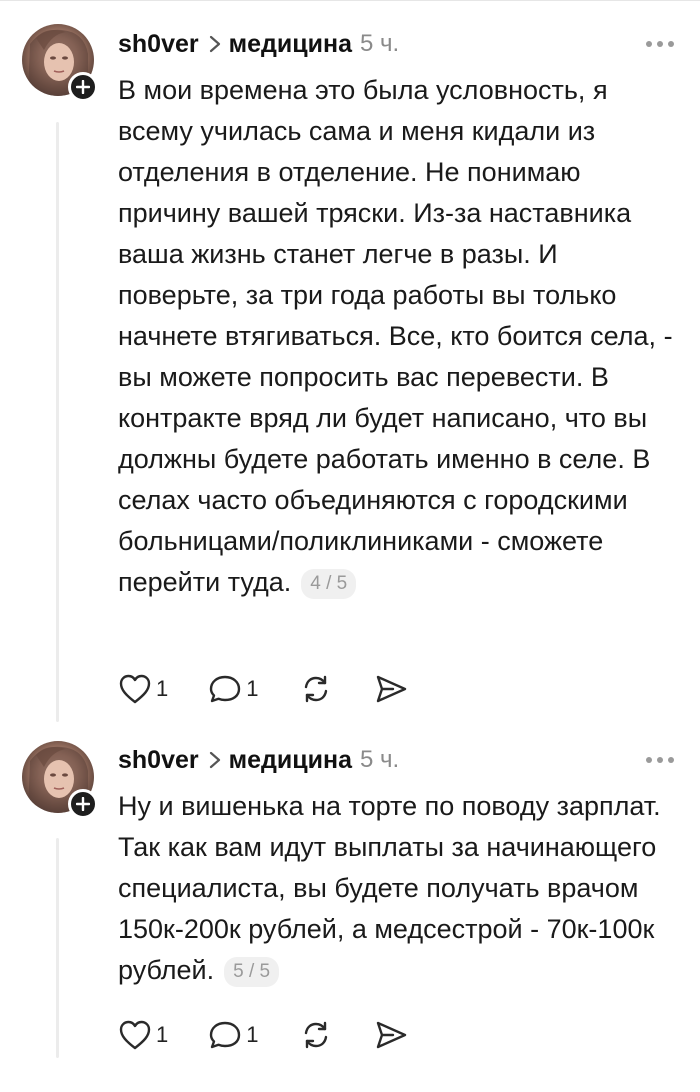 This screenshot has width=700, height=1092. I want to click on page-indicator: 4 / 5, so click(329, 584).